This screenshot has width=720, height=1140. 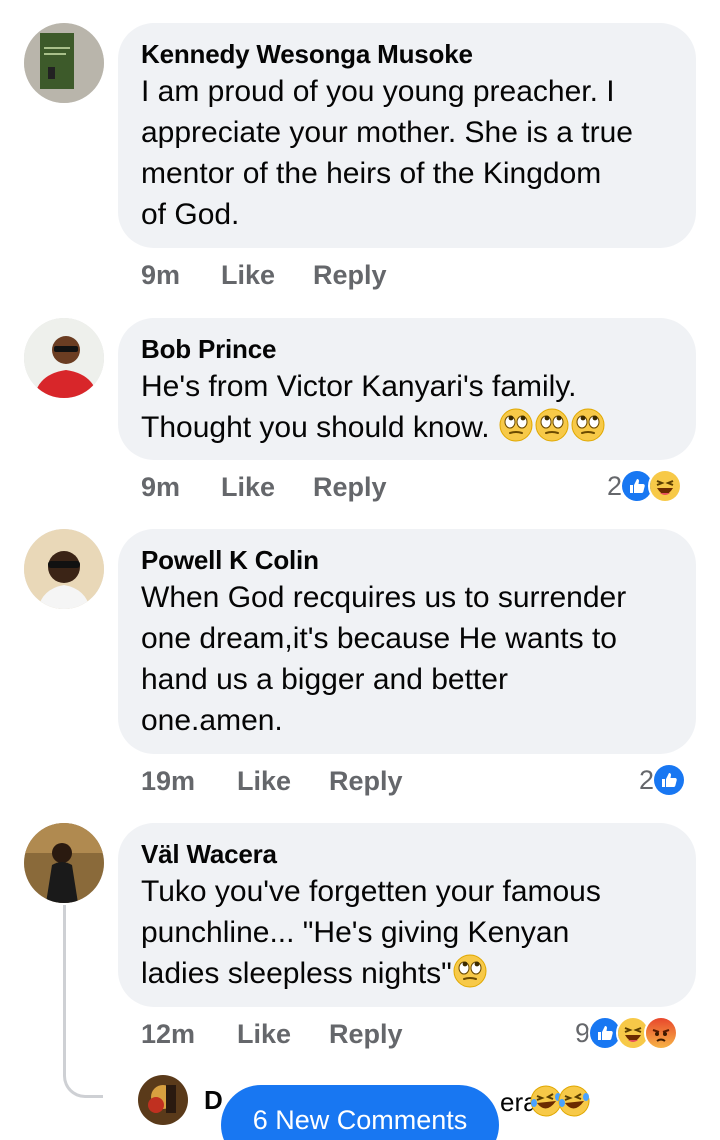 What do you see at coordinates (319, 427) in the screenshot?
I see `comment-line: Thought you should know.` at bounding box center [319, 427].